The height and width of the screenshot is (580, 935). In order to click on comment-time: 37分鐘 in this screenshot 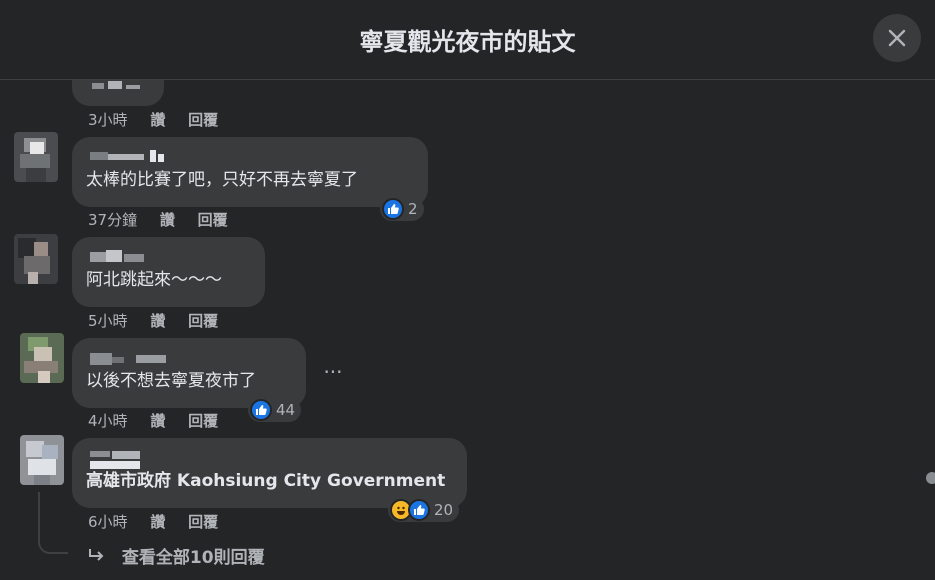, I will do `click(112, 219)`.